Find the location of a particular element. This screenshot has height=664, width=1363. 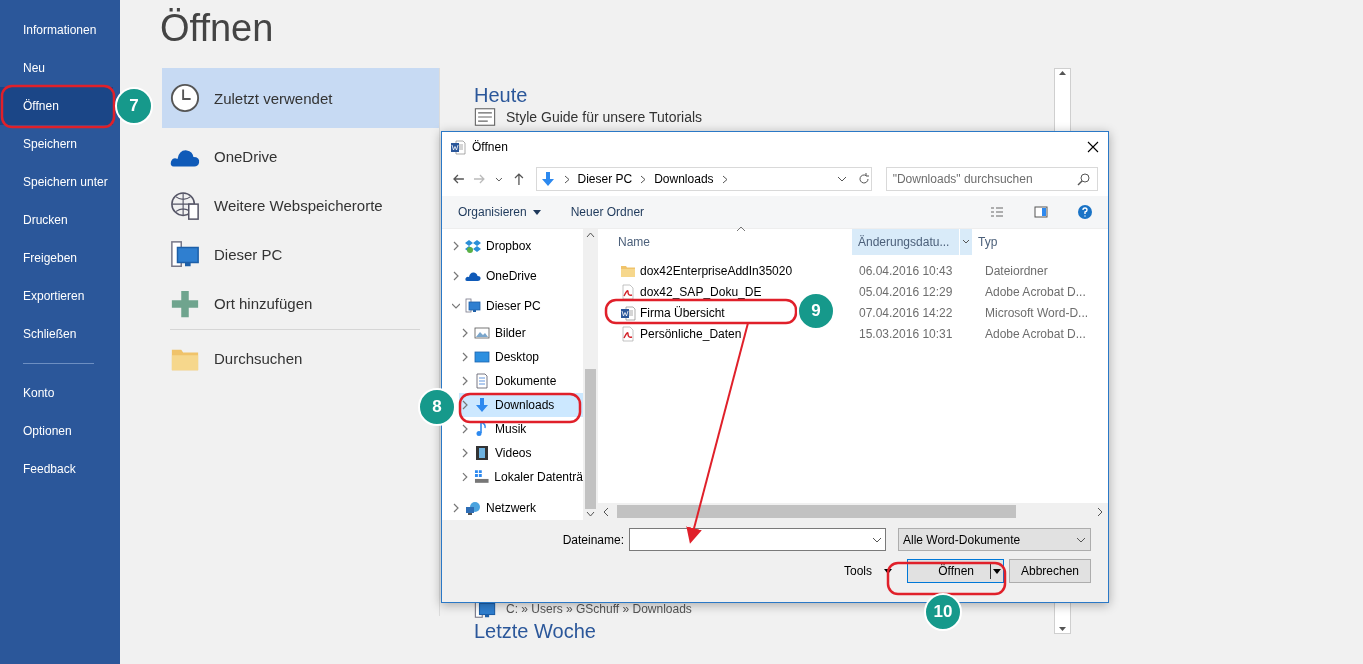

breadcrumb-item: Downloads is located at coordinates (684, 179).